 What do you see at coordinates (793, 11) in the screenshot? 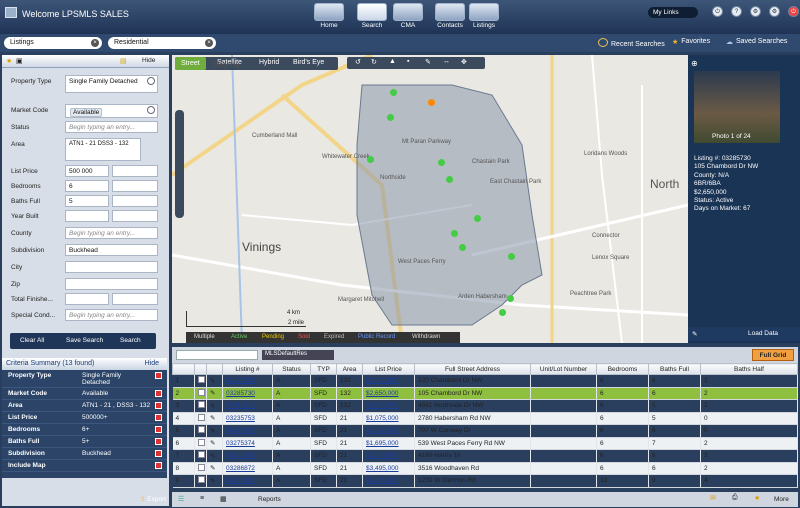
I see `close-icon: ⏻` at bounding box center [793, 11].